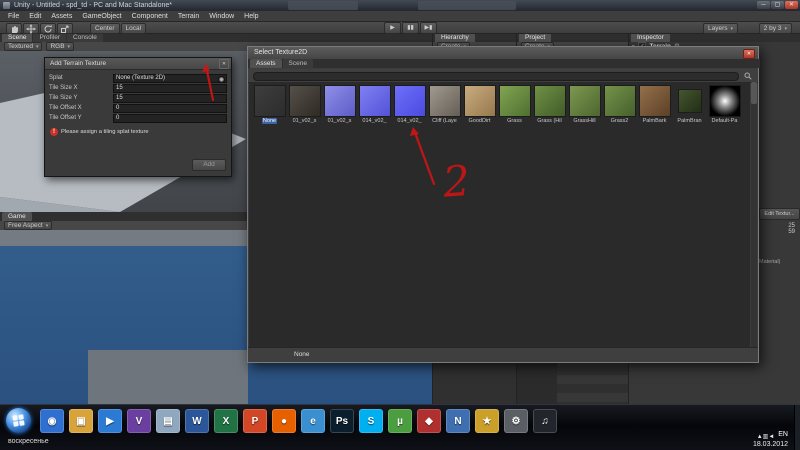 The height and width of the screenshot is (450, 800). What do you see at coordinates (496, 76) in the screenshot?
I see `search-input` at bounding box center [496, 76].